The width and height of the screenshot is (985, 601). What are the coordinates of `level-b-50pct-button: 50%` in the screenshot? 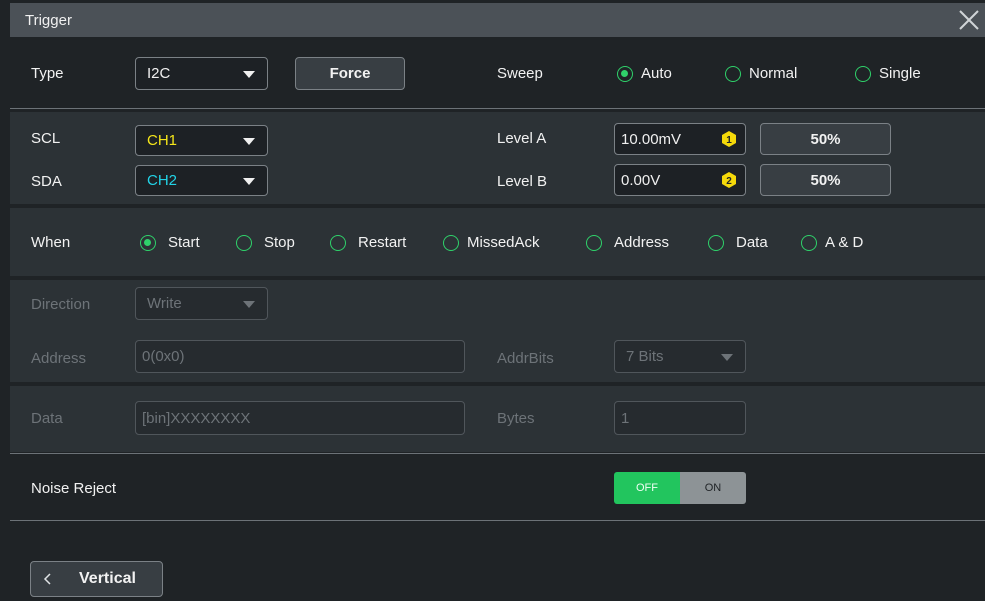 It's located at (825, 180).